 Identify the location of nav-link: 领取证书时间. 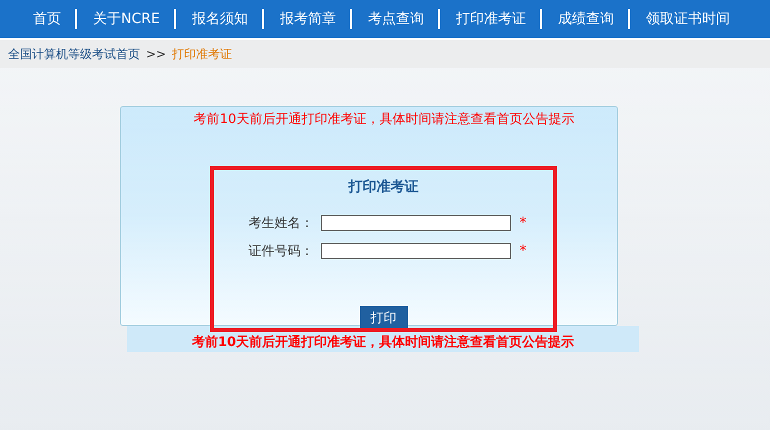
(688, 19).